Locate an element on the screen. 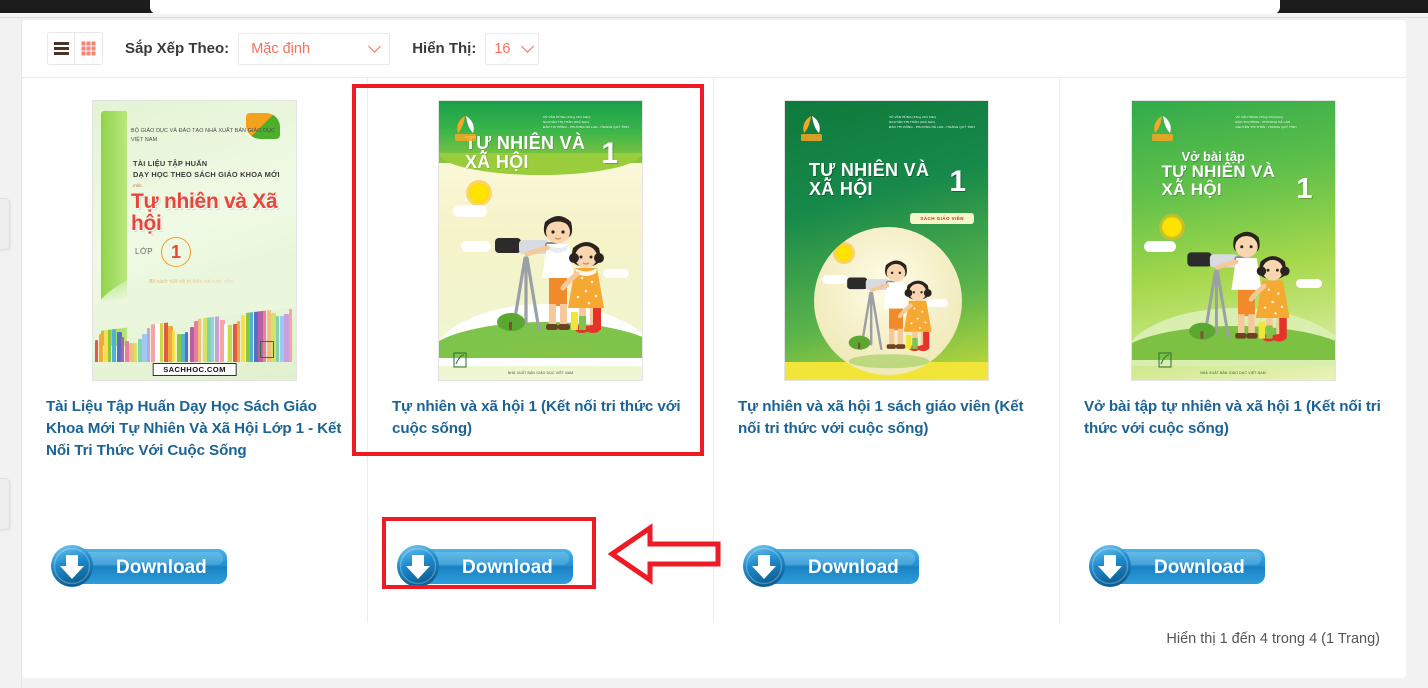 This screenshot has height=688, width=1428. limit-select: 16 is located at coordinates (512, 48).